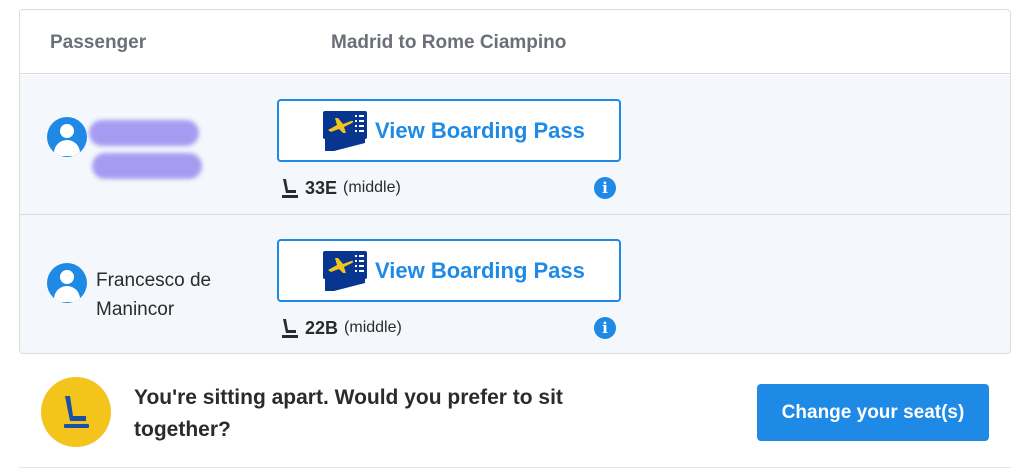 This screenshot has width=1025, height=471. What do you see at coordinates (340, 188) in the screenshot?
I see `seat-info: 33E (middle)` at bounding box center [340, 188].